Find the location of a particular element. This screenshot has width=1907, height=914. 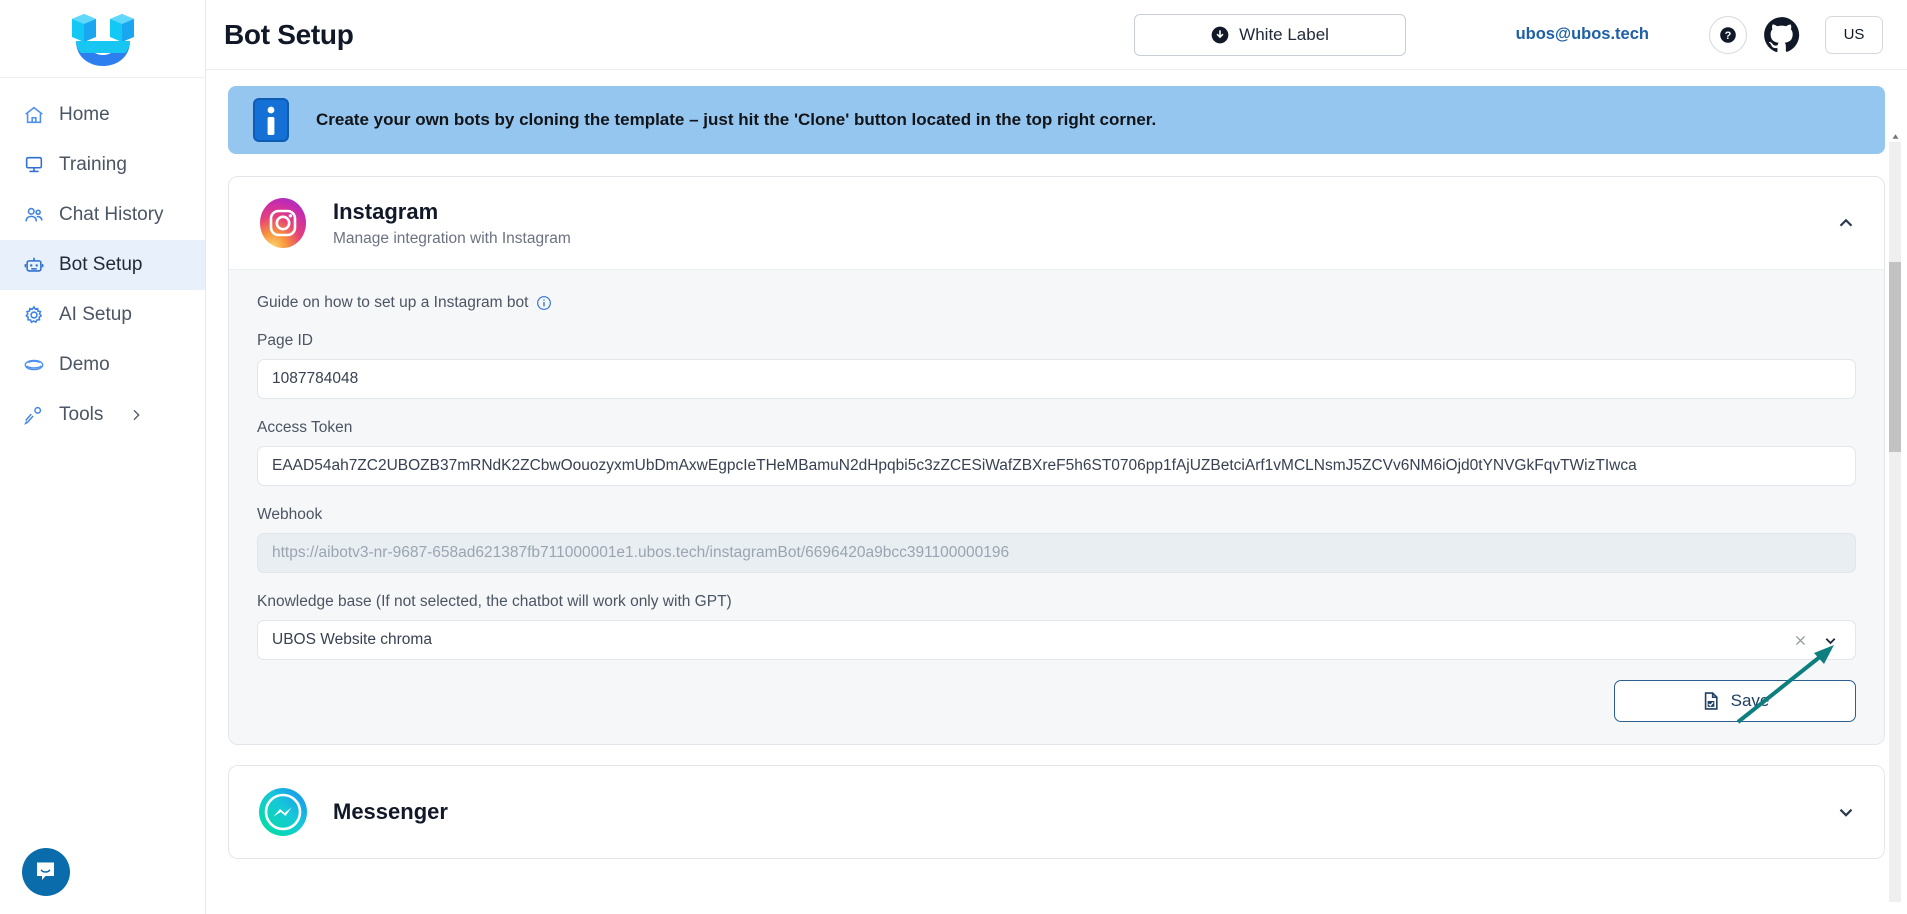

sidebar-item-label: Chat History is located at coordinates (111, 214).